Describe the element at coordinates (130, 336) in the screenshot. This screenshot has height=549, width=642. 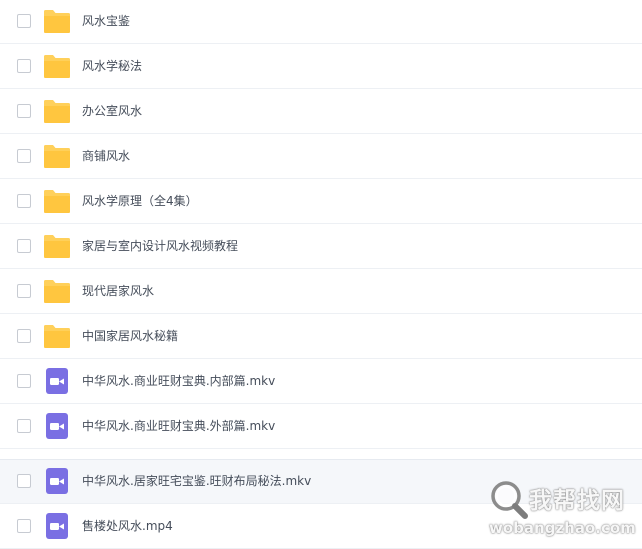
I see `file-name: 中国家居风水秘籍` at that location.